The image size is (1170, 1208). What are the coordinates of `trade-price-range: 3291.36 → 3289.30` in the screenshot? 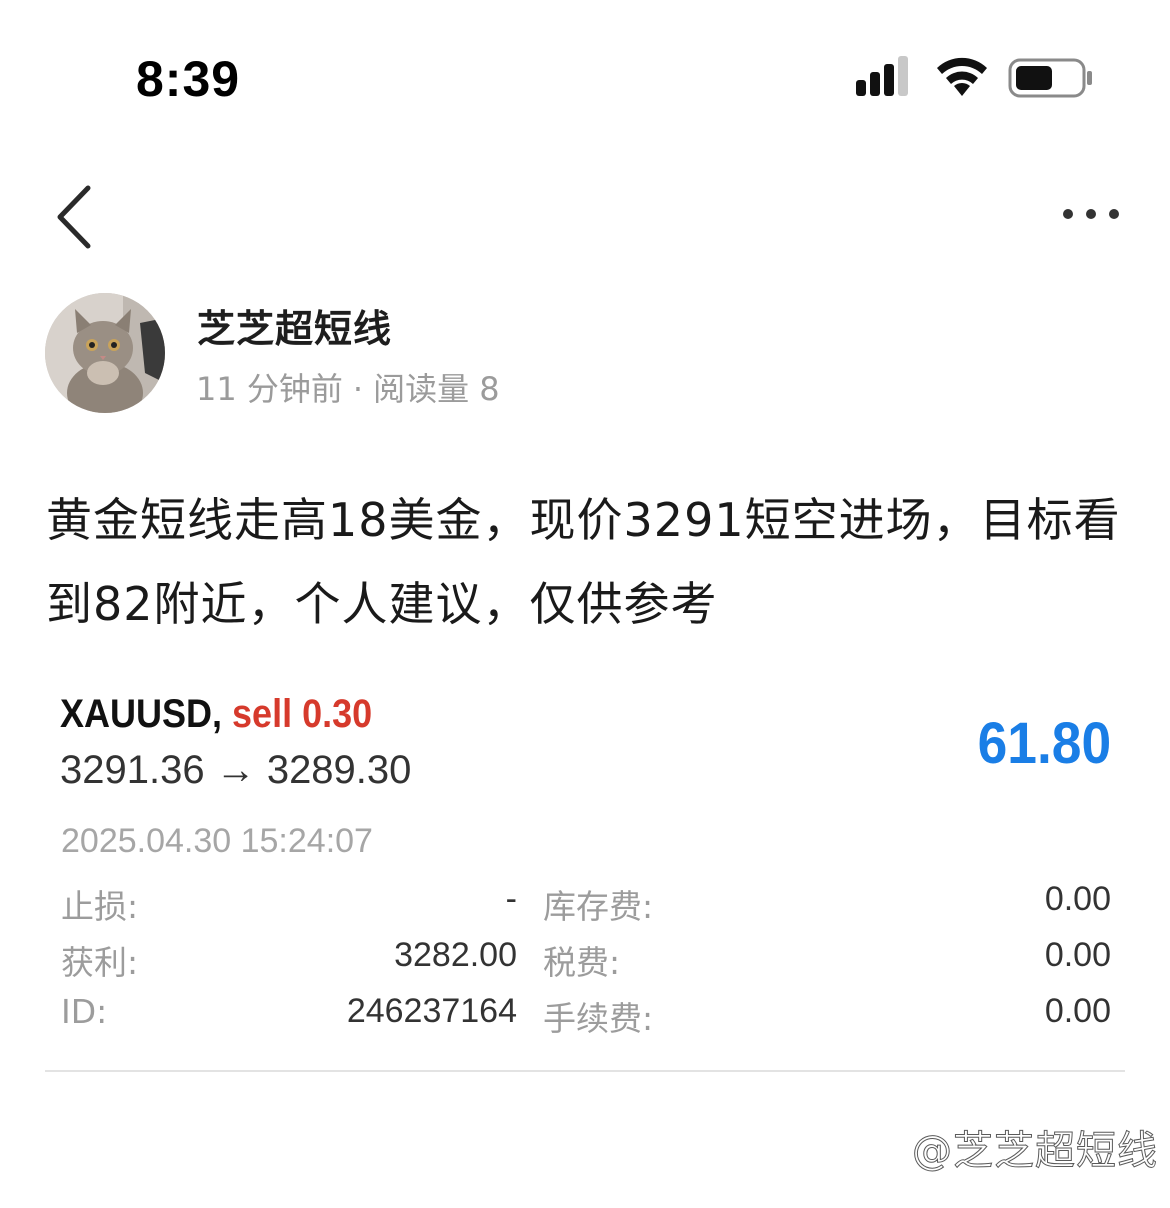 It's located at (236, 770).